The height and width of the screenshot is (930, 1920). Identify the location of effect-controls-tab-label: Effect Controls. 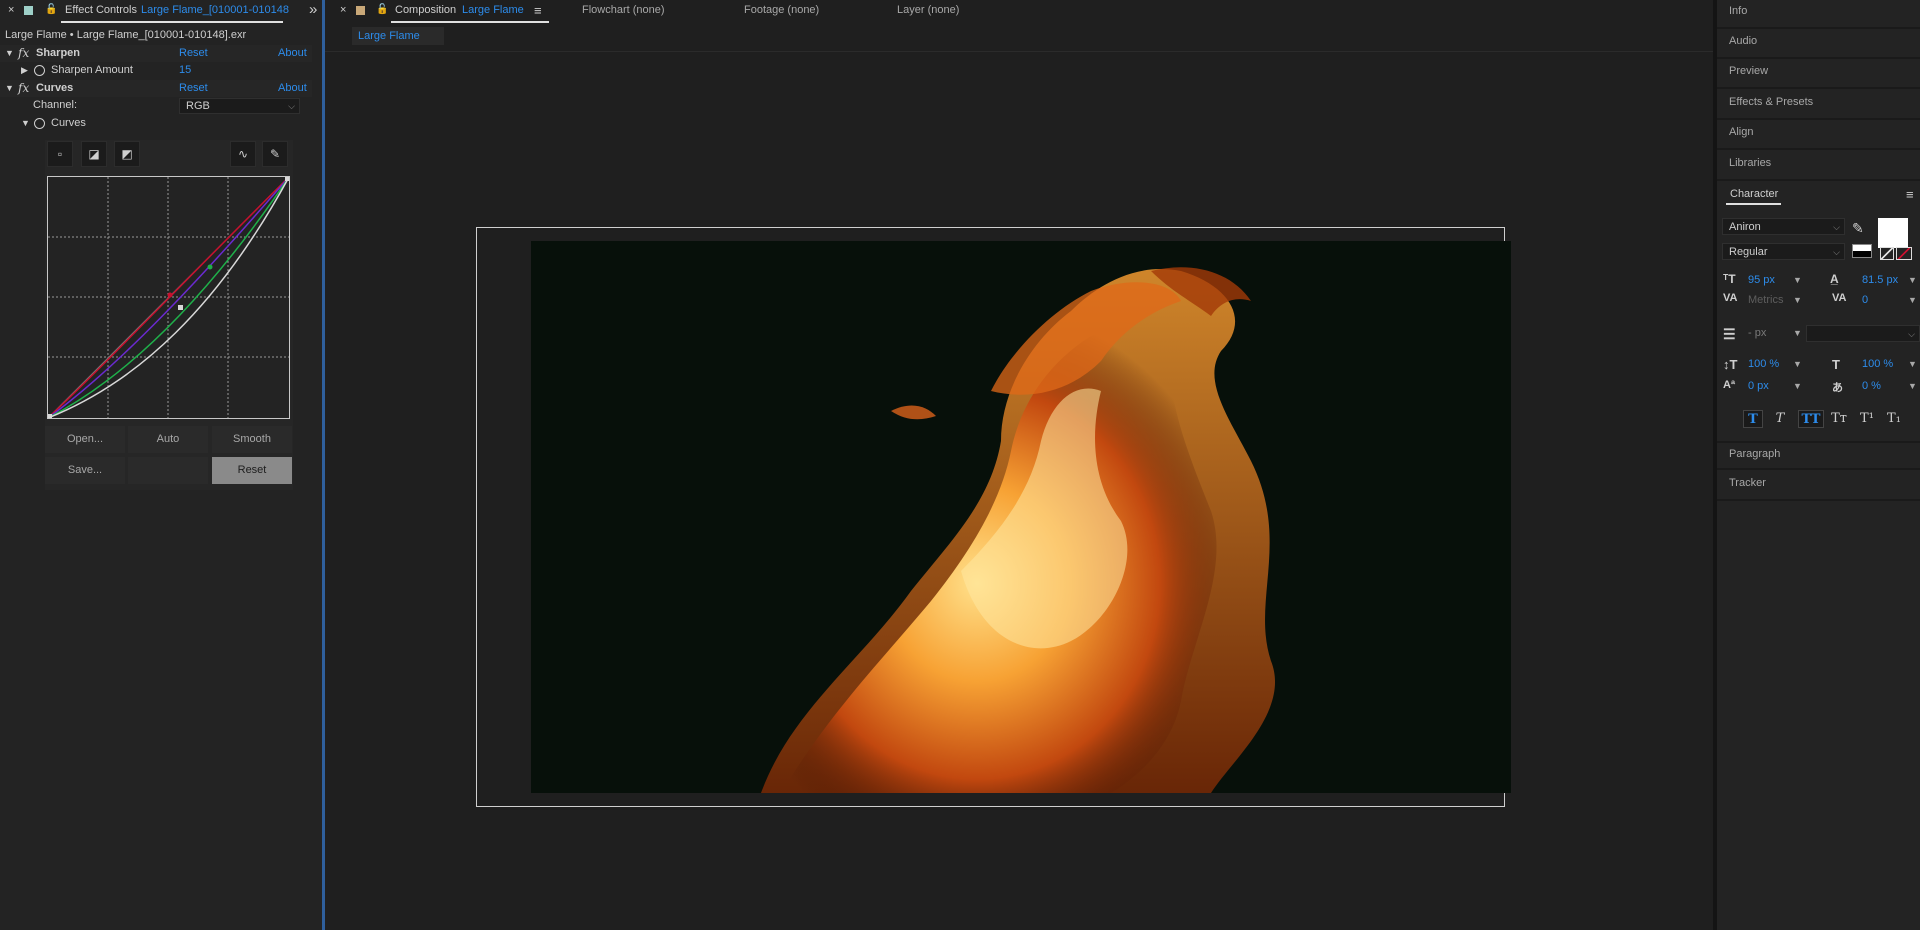
(101, 10).